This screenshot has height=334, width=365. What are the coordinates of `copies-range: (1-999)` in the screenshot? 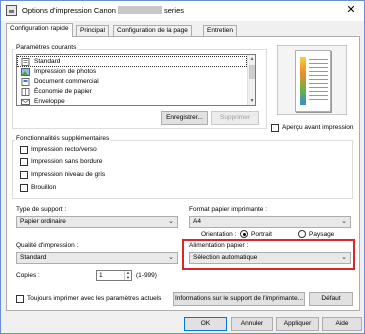 It's located at (146, 275).